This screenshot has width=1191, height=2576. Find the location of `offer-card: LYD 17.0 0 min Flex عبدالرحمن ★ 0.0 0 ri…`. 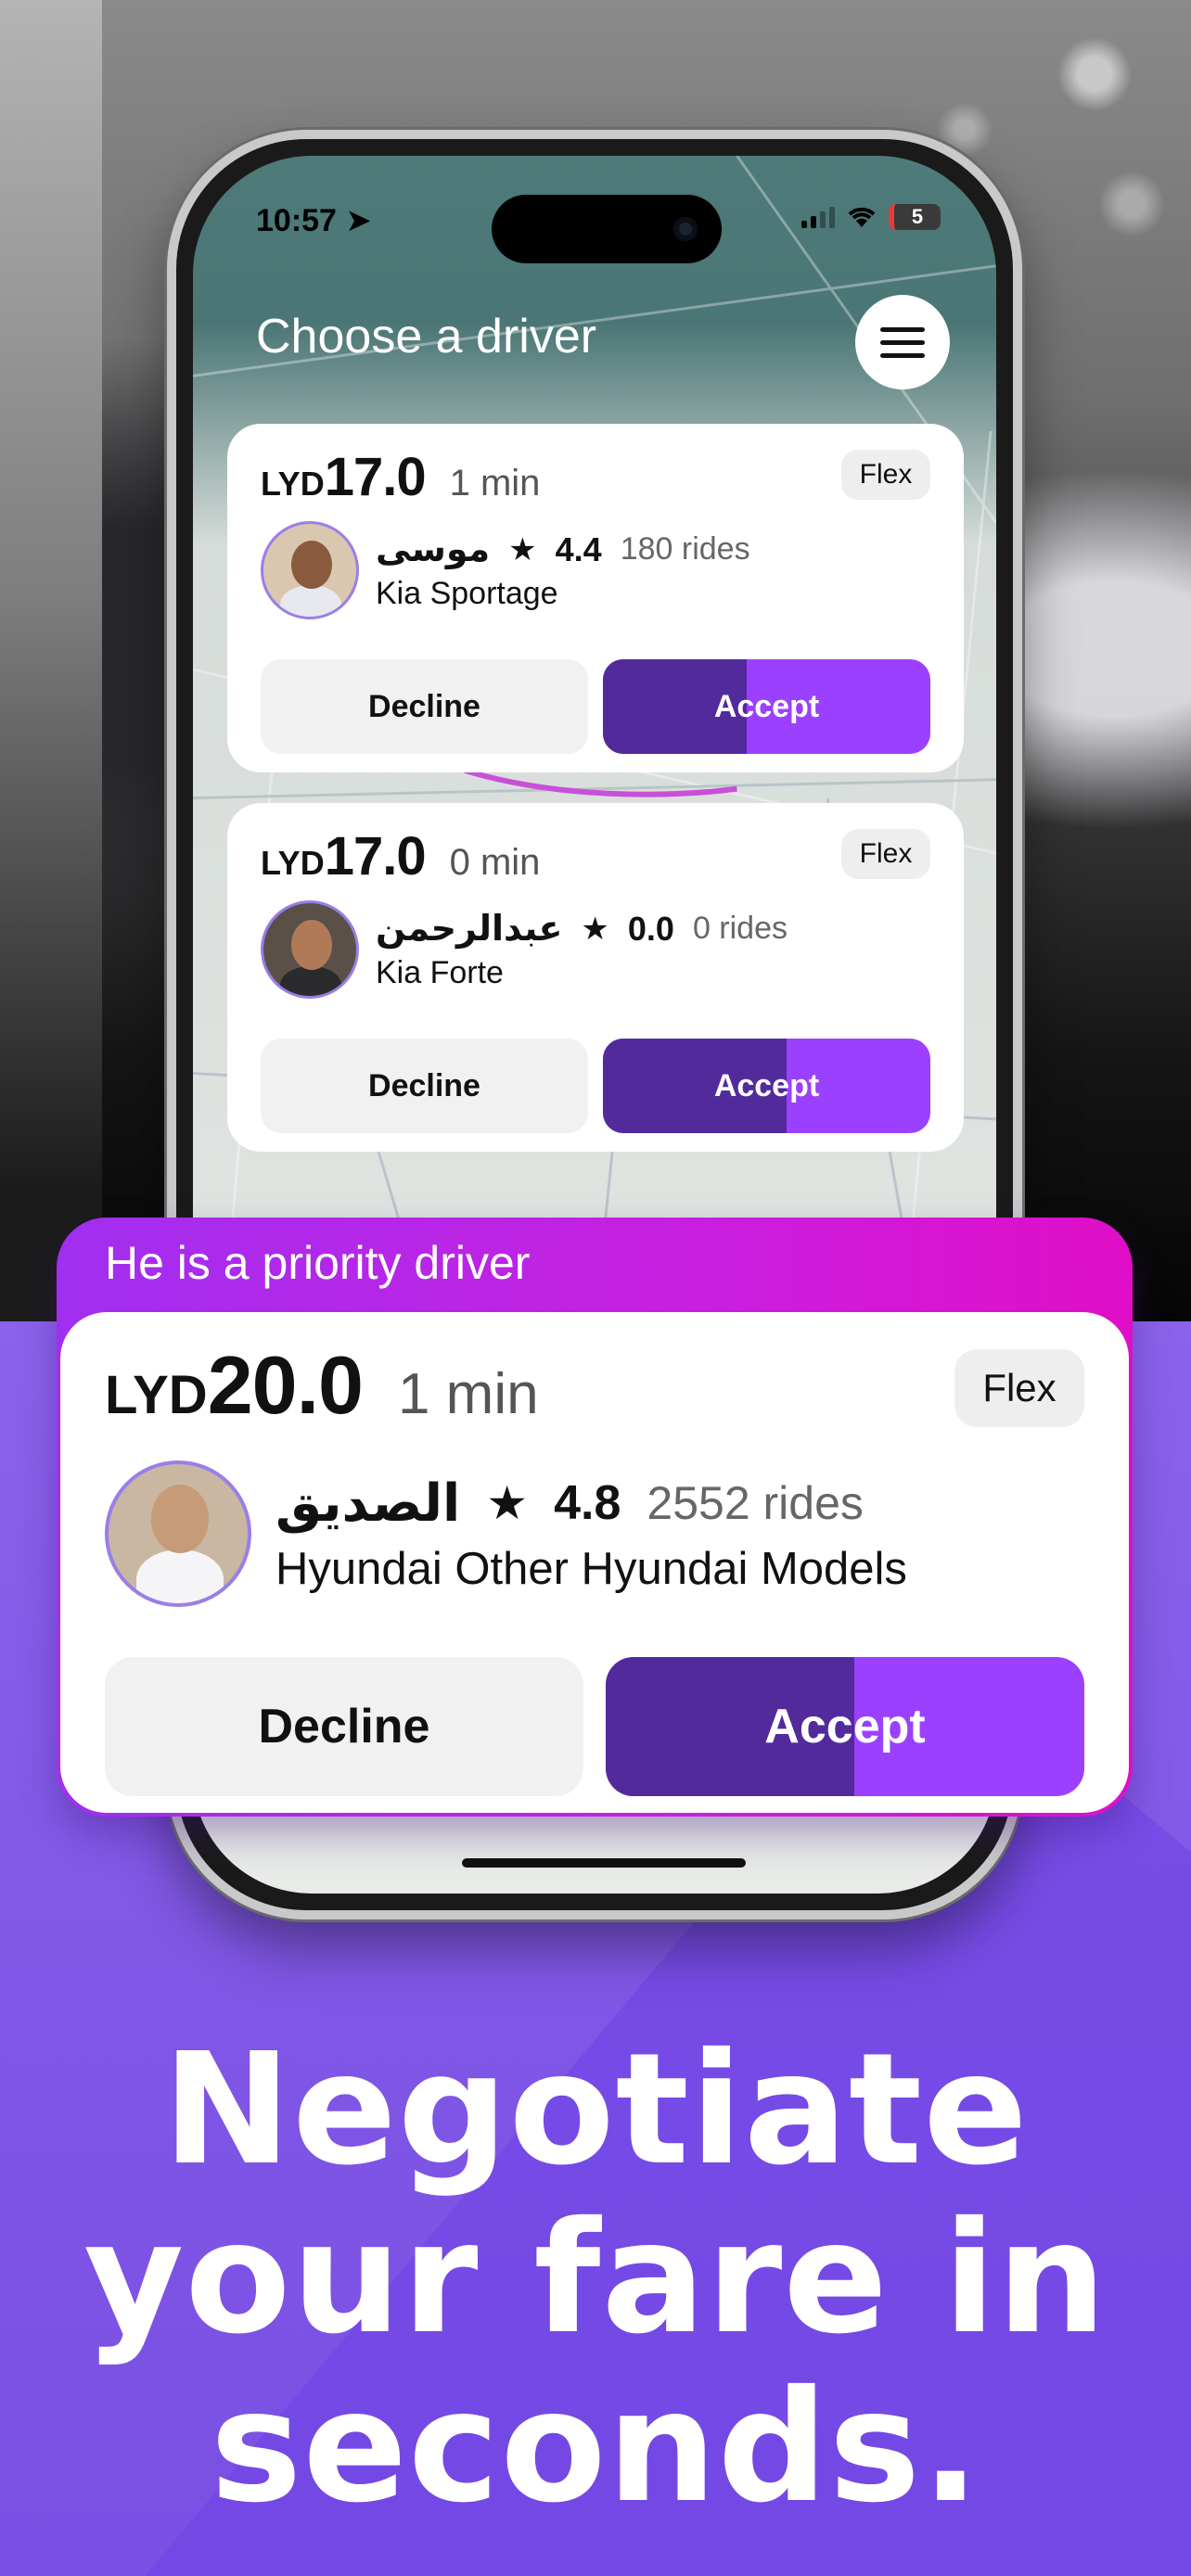

offer-card: LYD 17.0 0 min Flex عبدالرحمن ★ 0.0 0 ri… is located at coordinates (595, 977).